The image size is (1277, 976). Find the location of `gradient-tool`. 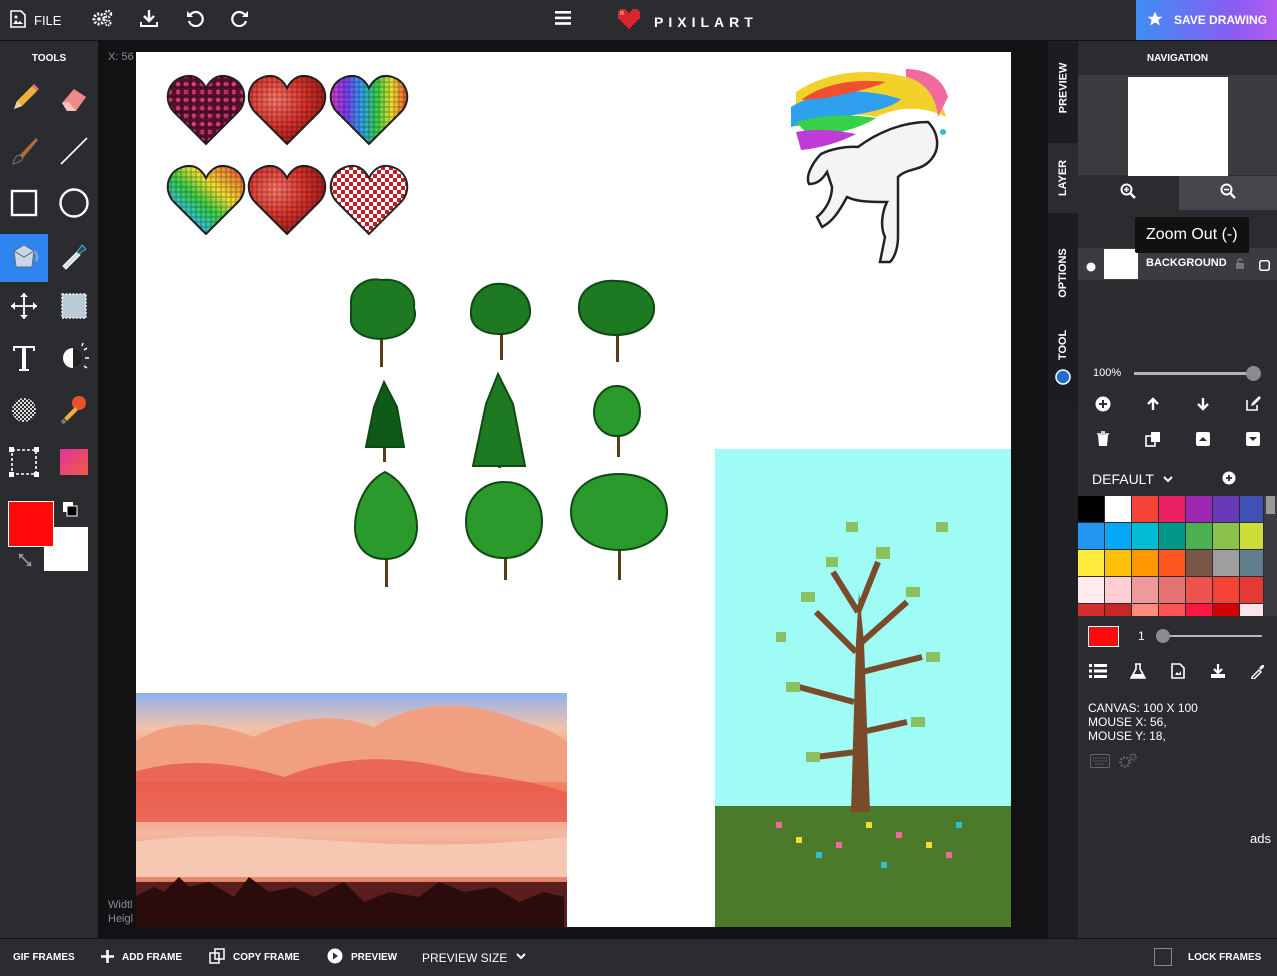

gradient-tool is located at coordinates (74, 464).